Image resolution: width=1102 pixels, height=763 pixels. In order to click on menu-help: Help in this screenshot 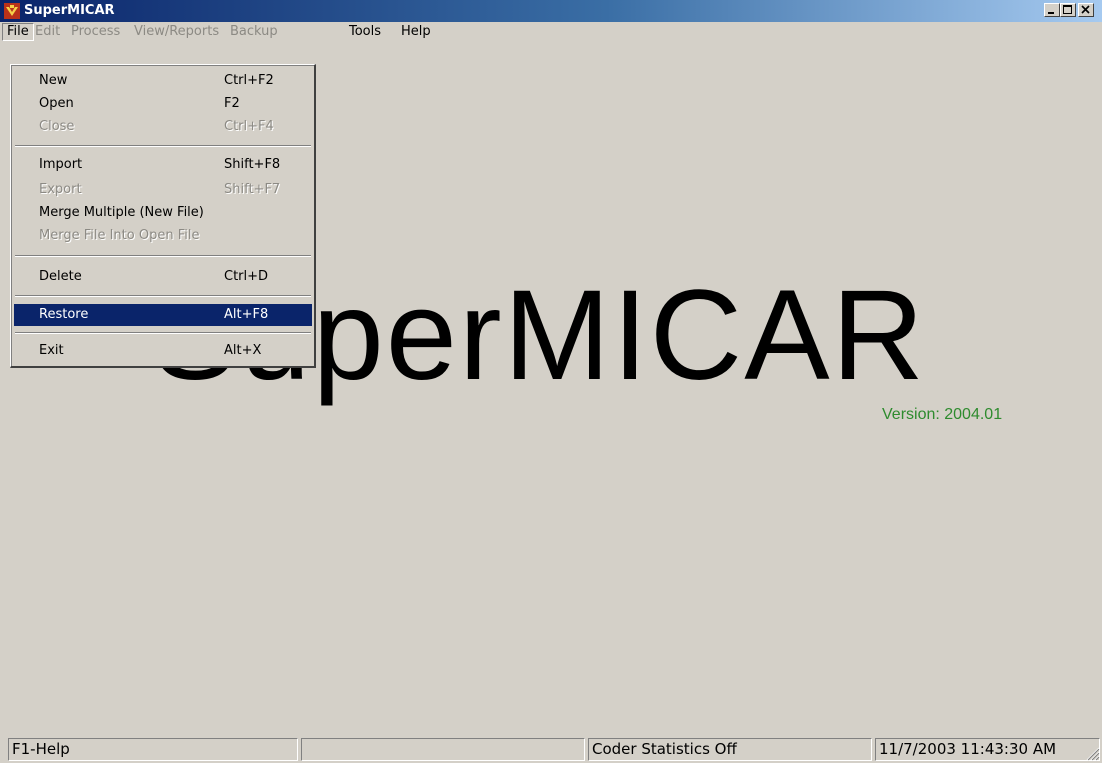, I will do `click(416, 32)`.